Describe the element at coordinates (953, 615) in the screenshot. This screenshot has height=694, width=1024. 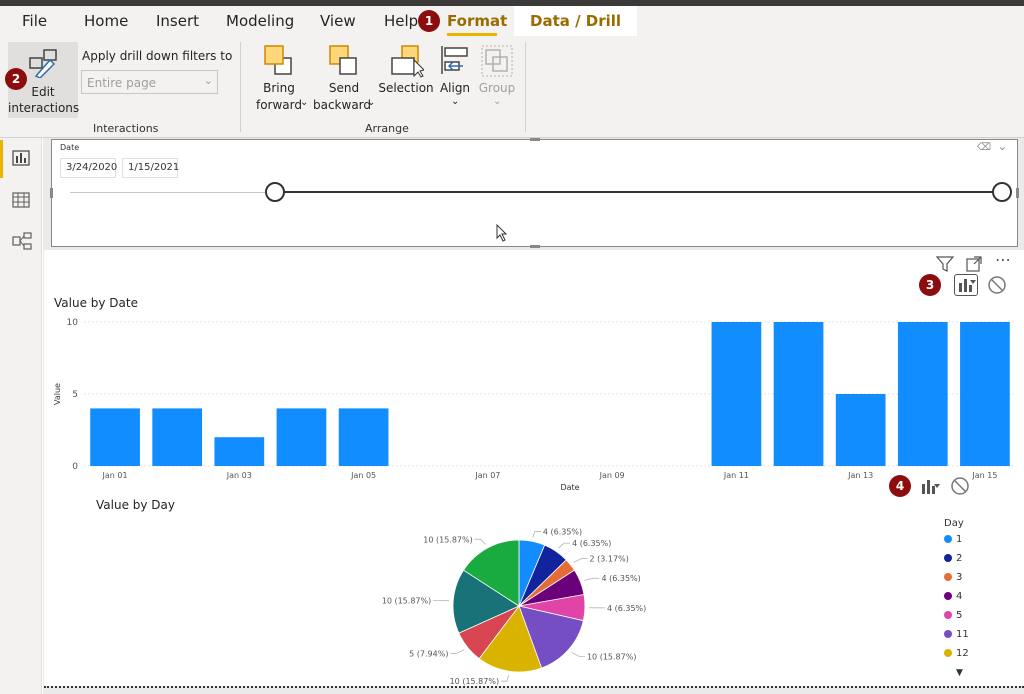
I see `legend-item: 5` at that location.